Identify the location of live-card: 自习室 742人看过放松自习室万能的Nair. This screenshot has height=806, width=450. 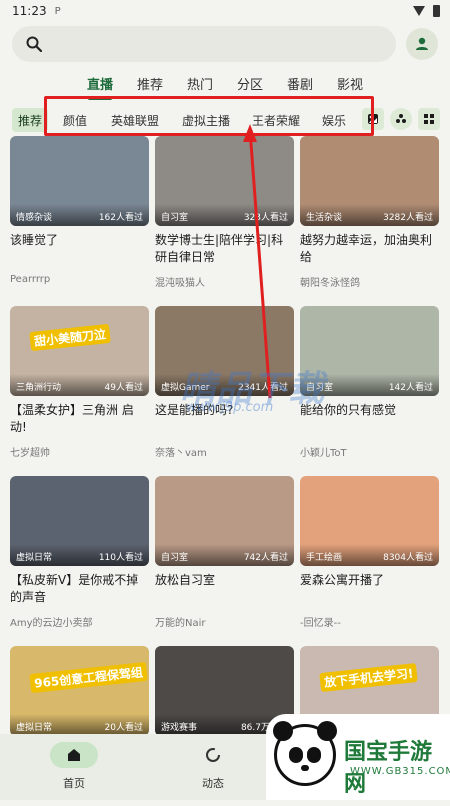
(224, 556).